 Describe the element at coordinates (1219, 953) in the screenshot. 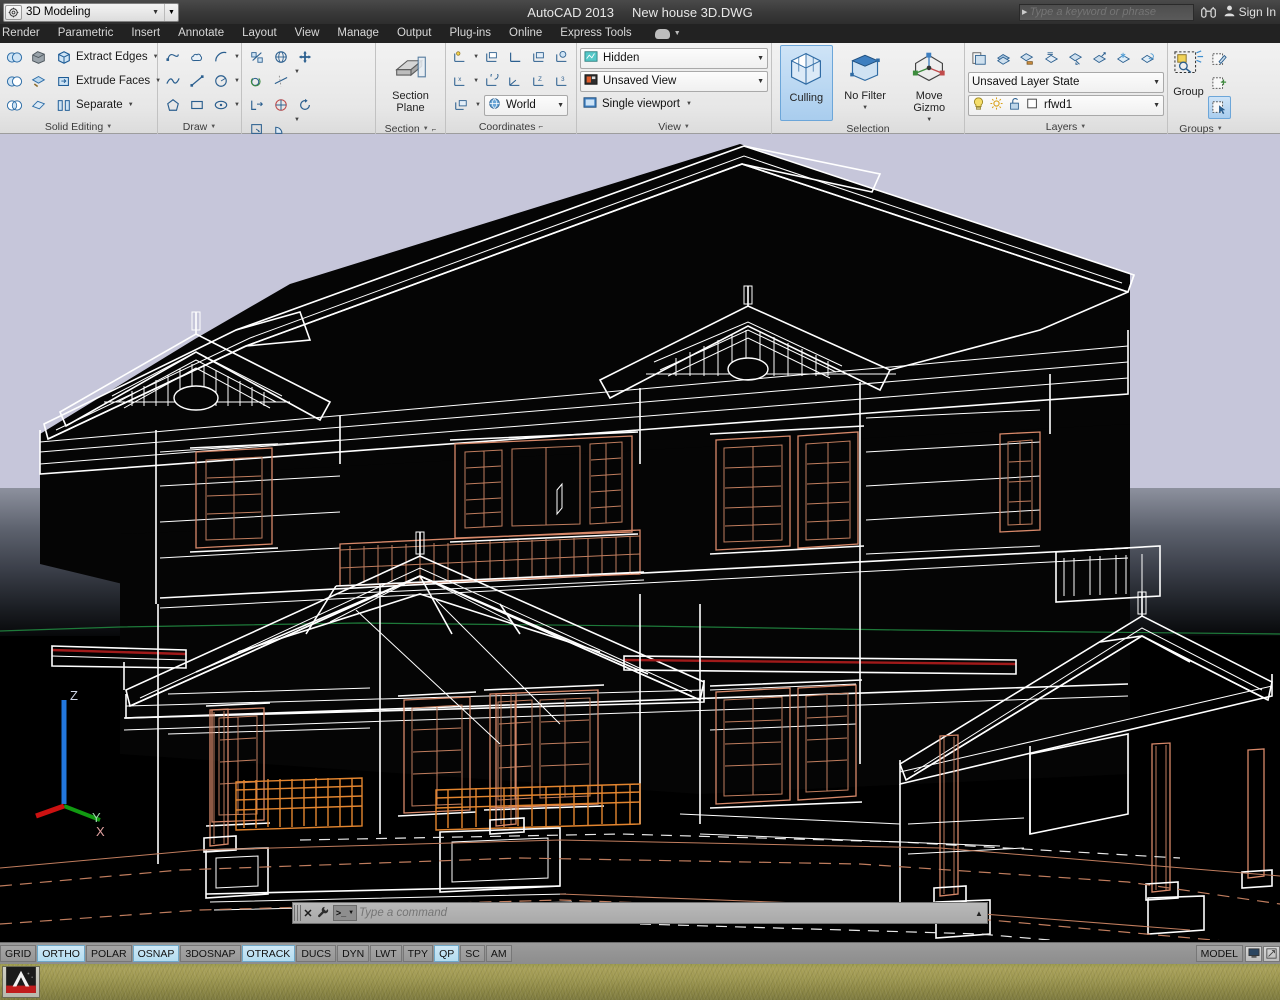

I see `model-space-button: MODEL` at that location.